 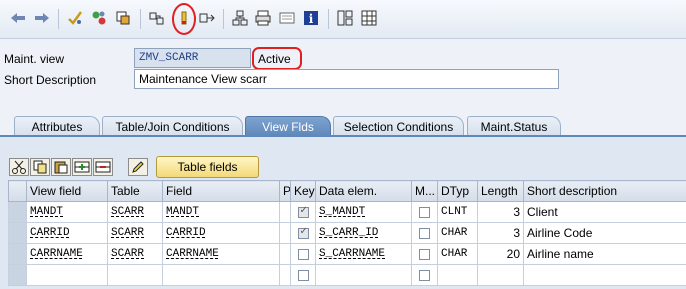 What do you see at coordinates (457, 191) in the screenshot?
I see `col-dtyp: DTyp` at bounding box center [457, 191].